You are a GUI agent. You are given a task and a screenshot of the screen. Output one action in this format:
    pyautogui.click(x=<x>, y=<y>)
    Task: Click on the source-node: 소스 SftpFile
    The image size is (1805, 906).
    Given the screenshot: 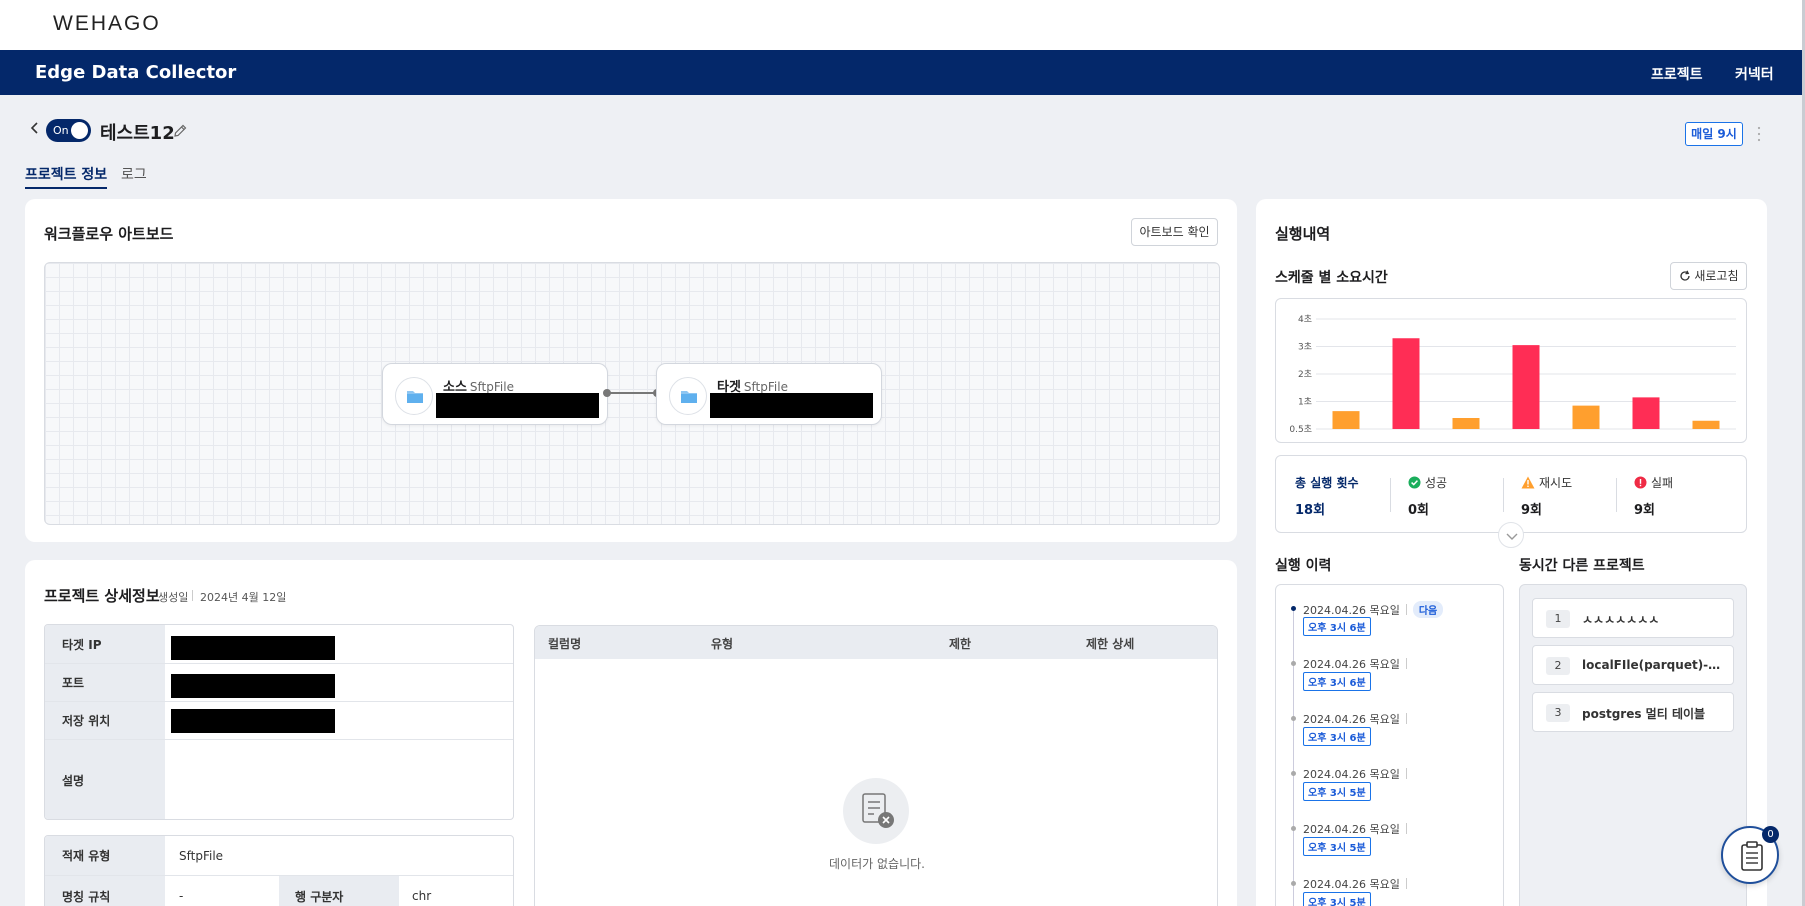 What is the action you would take?
    pyautogui.click(x=495, y=394)
    